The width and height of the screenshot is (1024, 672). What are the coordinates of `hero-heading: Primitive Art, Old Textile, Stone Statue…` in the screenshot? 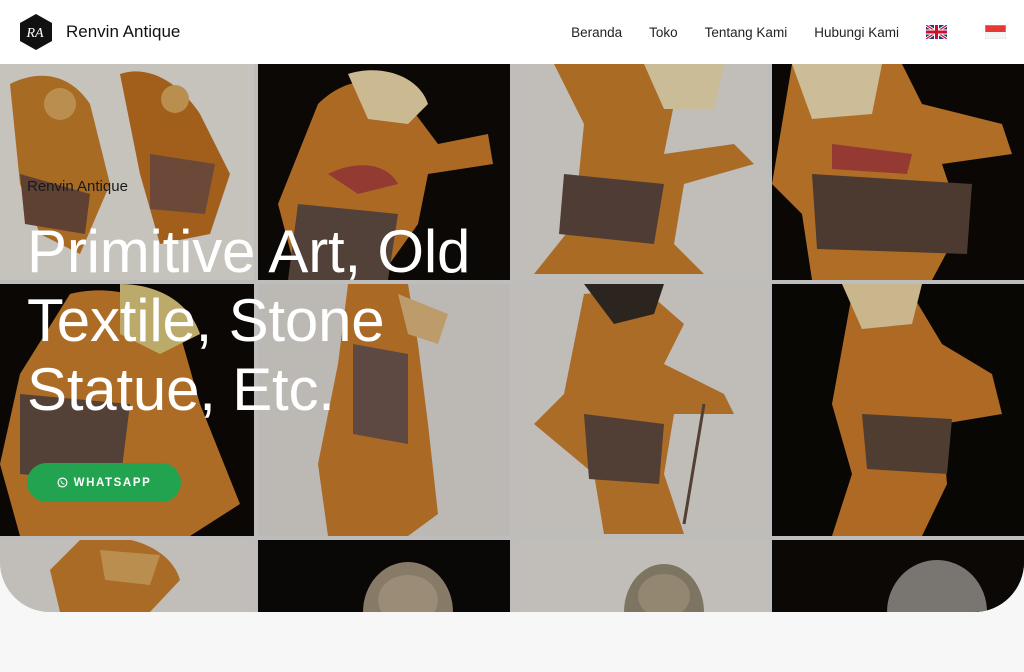 It's located at (249, 320).